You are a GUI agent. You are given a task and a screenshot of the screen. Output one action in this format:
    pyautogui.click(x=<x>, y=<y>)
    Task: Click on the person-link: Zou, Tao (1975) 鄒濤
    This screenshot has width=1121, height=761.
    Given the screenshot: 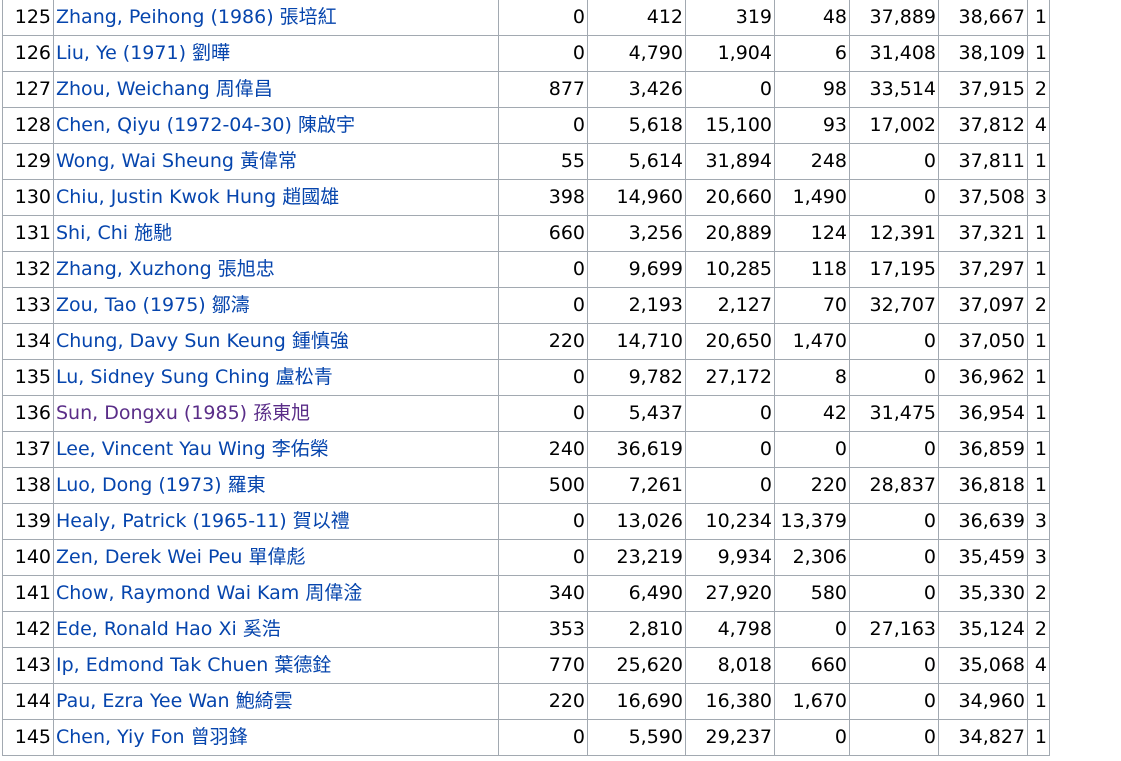 What is the action you would take?
    pyautogui.click(x=153, y=305)
    